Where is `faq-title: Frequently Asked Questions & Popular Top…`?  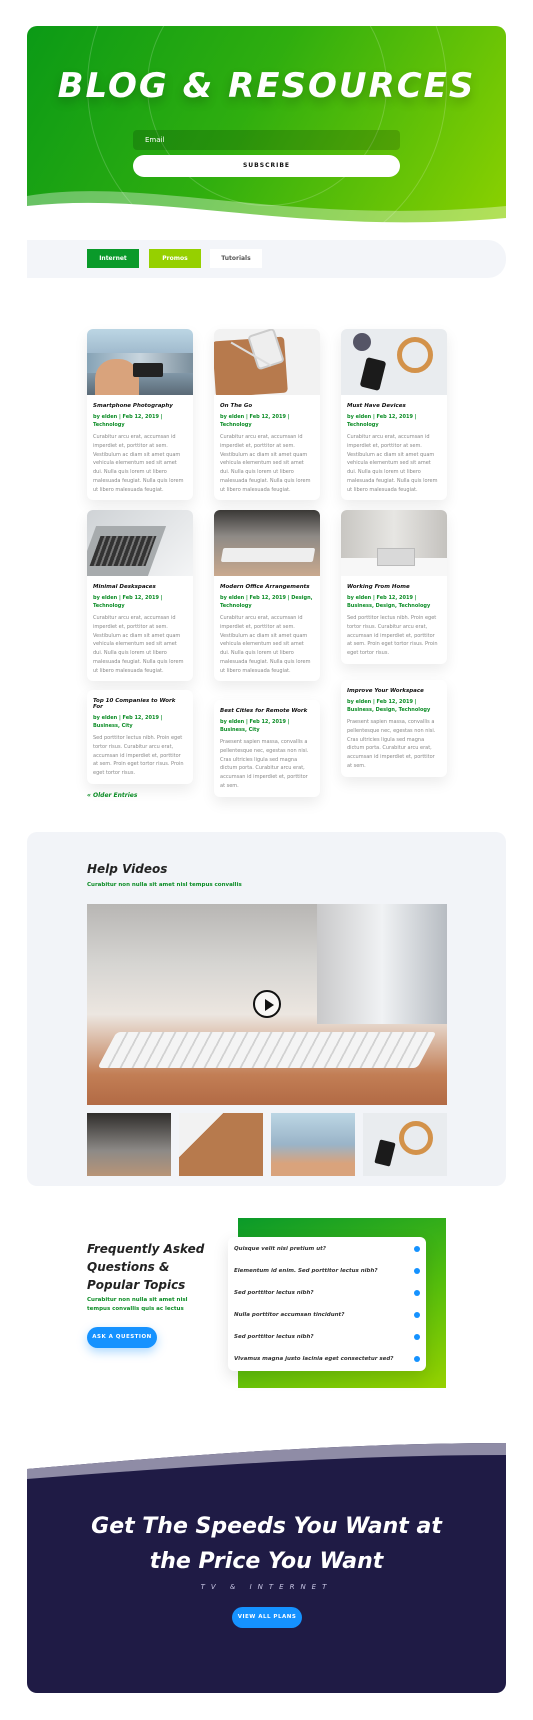 faq-title: Frequently Asked Questions & Popular Top… is located at coordinates (146, 1267).